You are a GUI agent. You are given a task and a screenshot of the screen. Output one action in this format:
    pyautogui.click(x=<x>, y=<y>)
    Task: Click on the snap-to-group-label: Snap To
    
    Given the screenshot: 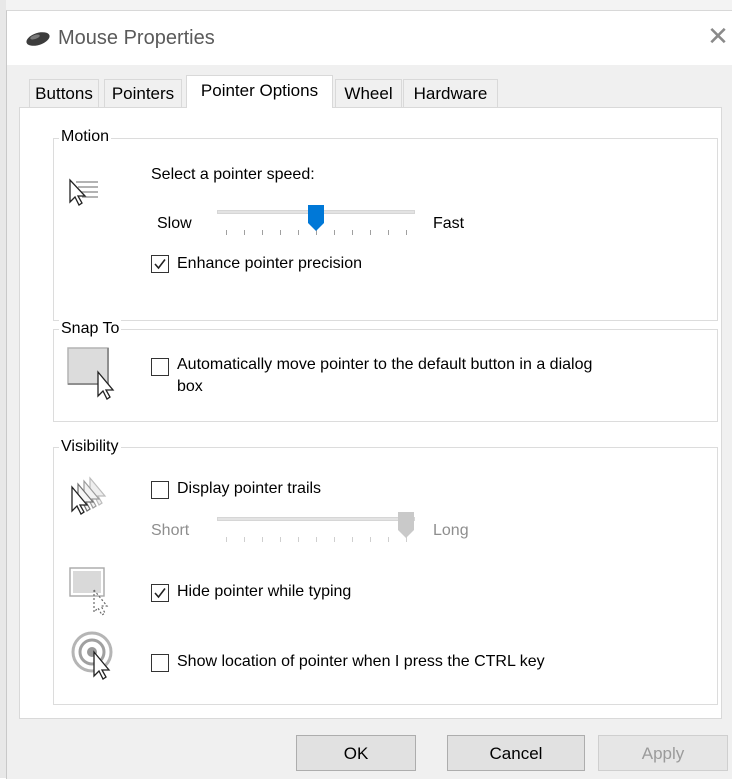 What is the action you would take?
    pyautogui.click(x=90, y=329)
    